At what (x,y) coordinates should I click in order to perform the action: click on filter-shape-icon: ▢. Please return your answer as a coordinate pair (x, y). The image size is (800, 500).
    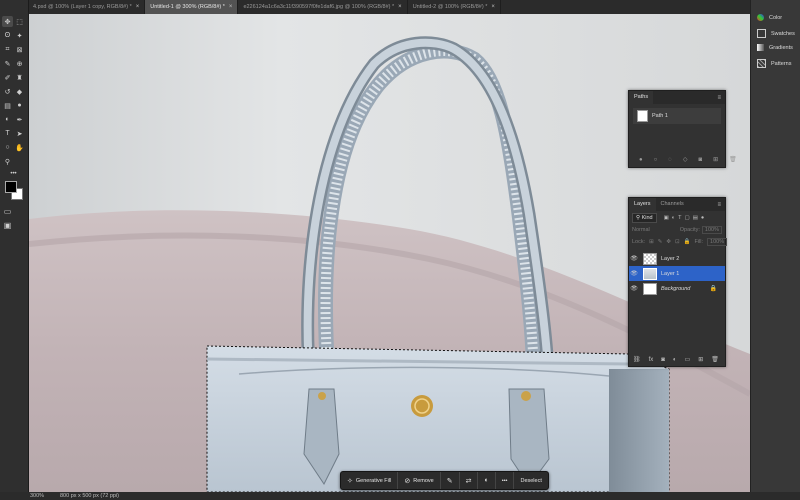
    Looking at the image, I should click on (686, 218).